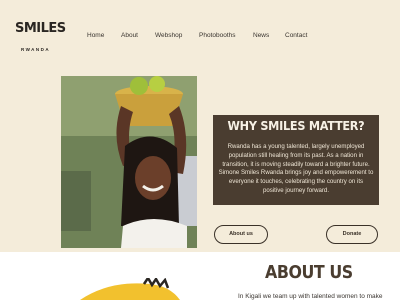 The image size is (400, 300). I want to click on nav-webshop: Webshop, so click(168, 35).